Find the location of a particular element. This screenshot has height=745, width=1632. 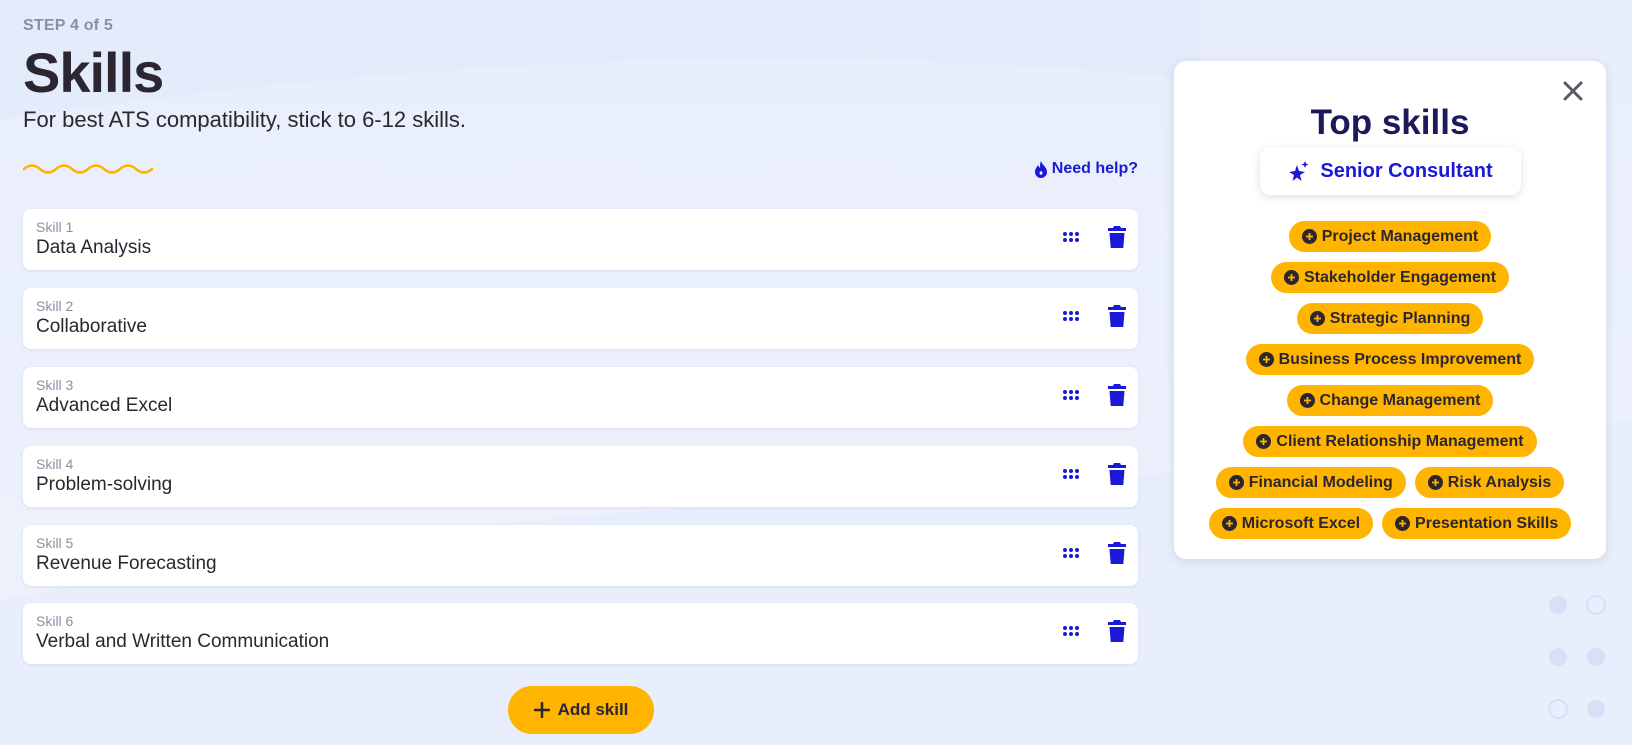

need-help-link: Need help? is located at coordinates (1086, 169).